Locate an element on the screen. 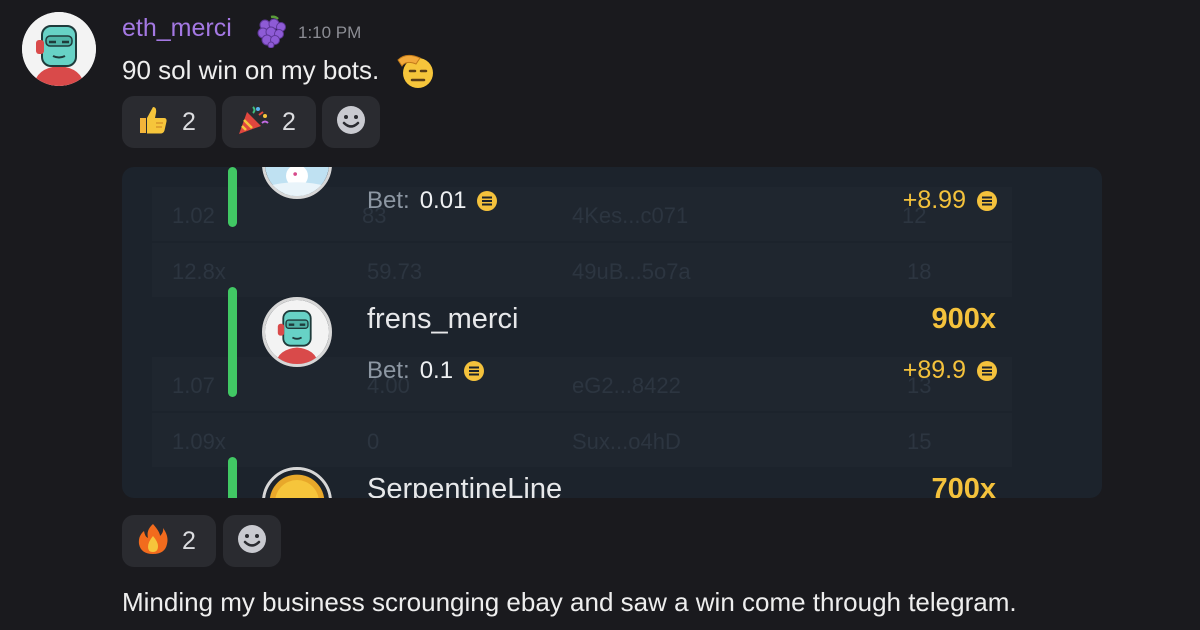 The height and width of the screenshot is (630, 1200). reaction-party-popper: 2 is located at coordinates (269, 122).